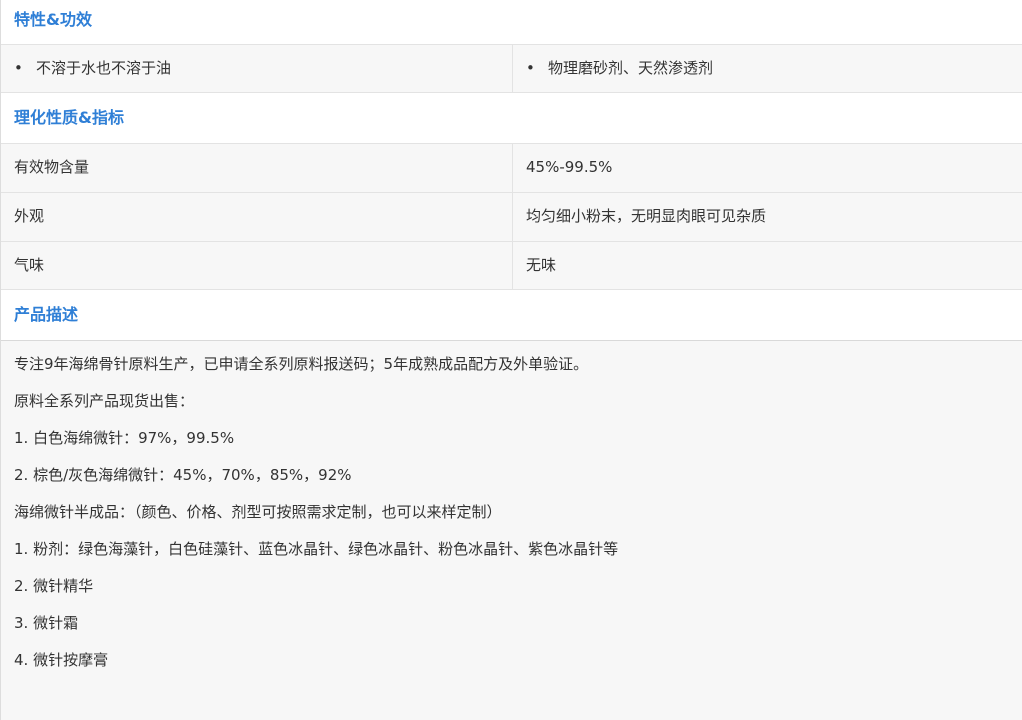 This screenshot has width=1022, height=720. I want to click on property-label: 有效物含量, so click(257, 168).